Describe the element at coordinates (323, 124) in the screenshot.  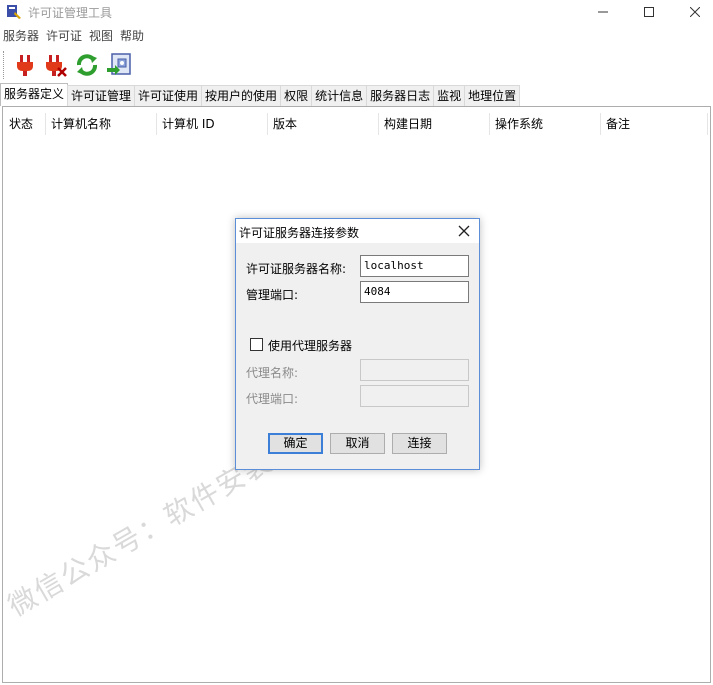
I see `column-header-version: 版本` at that location.